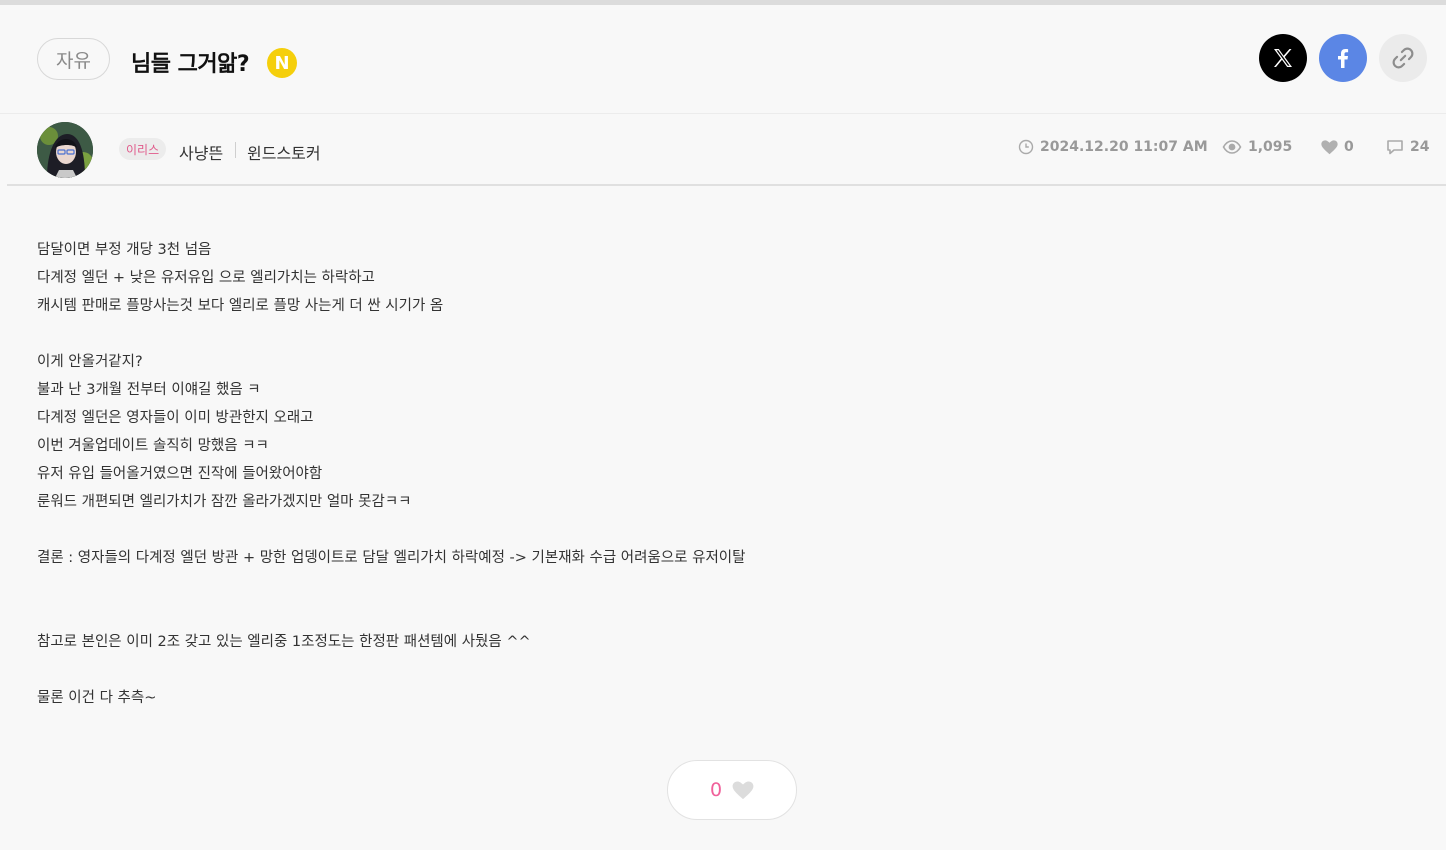  Describe the element at coordinates (1232, 147) in the screenshot. I see `eye-icon` at that location.